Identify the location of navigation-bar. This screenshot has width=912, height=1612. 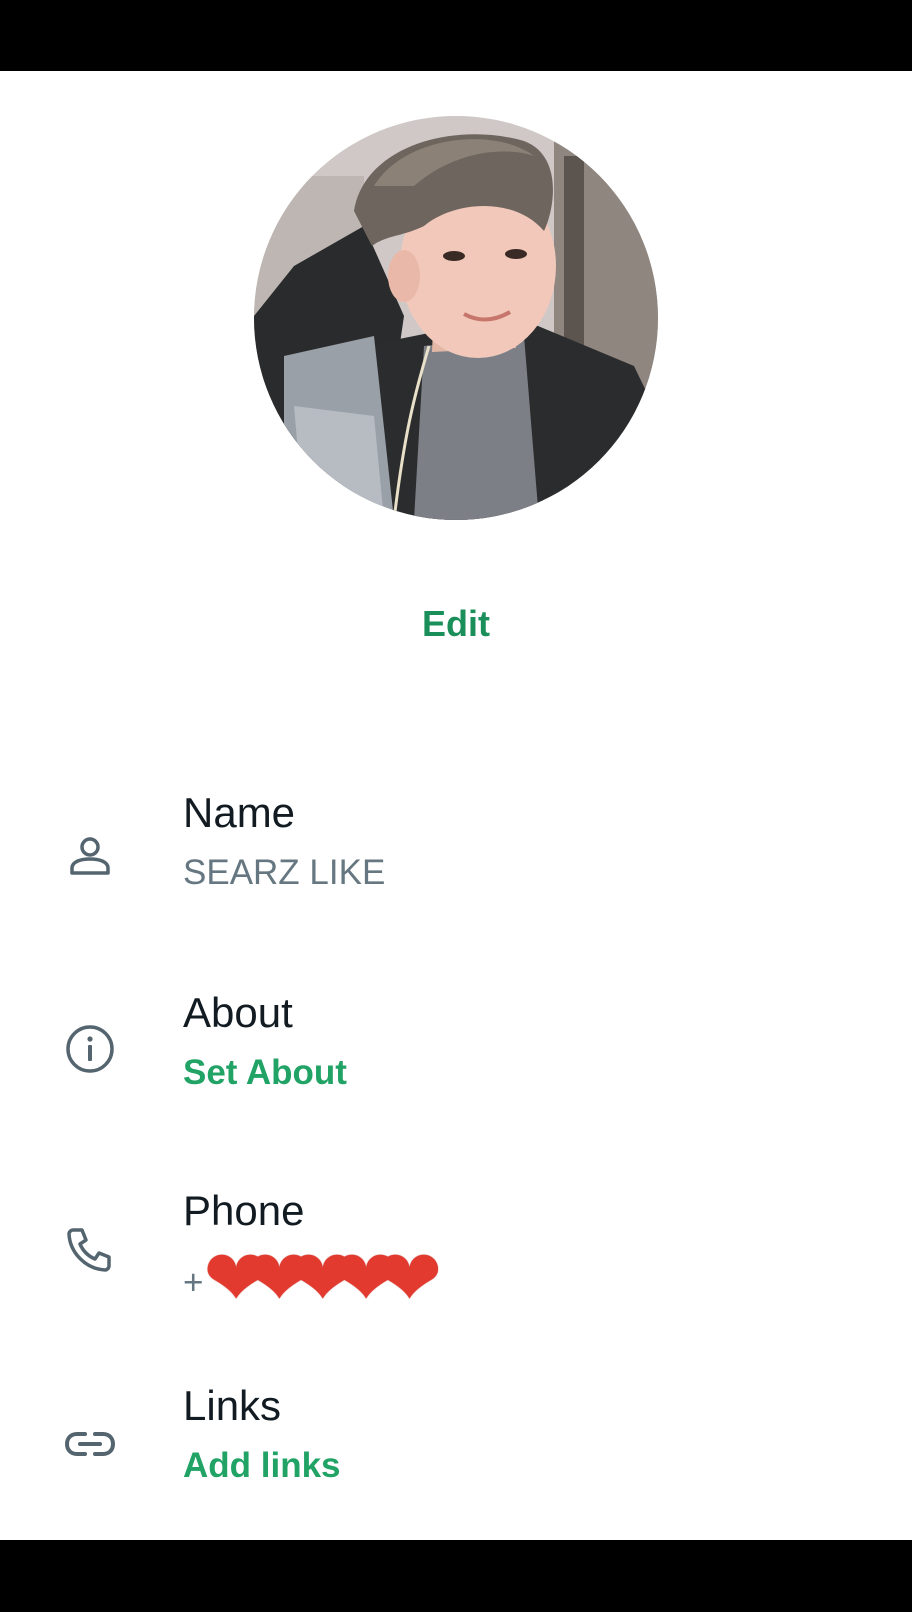
(456, 1576).